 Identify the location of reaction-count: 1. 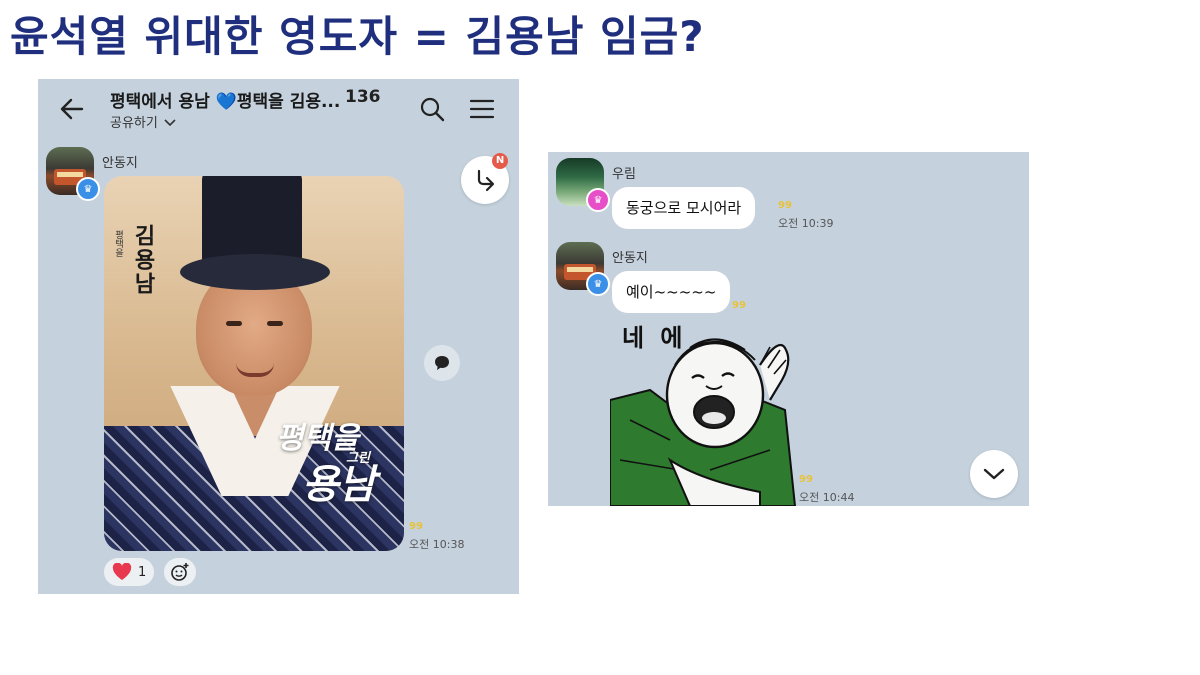
(142, 572).